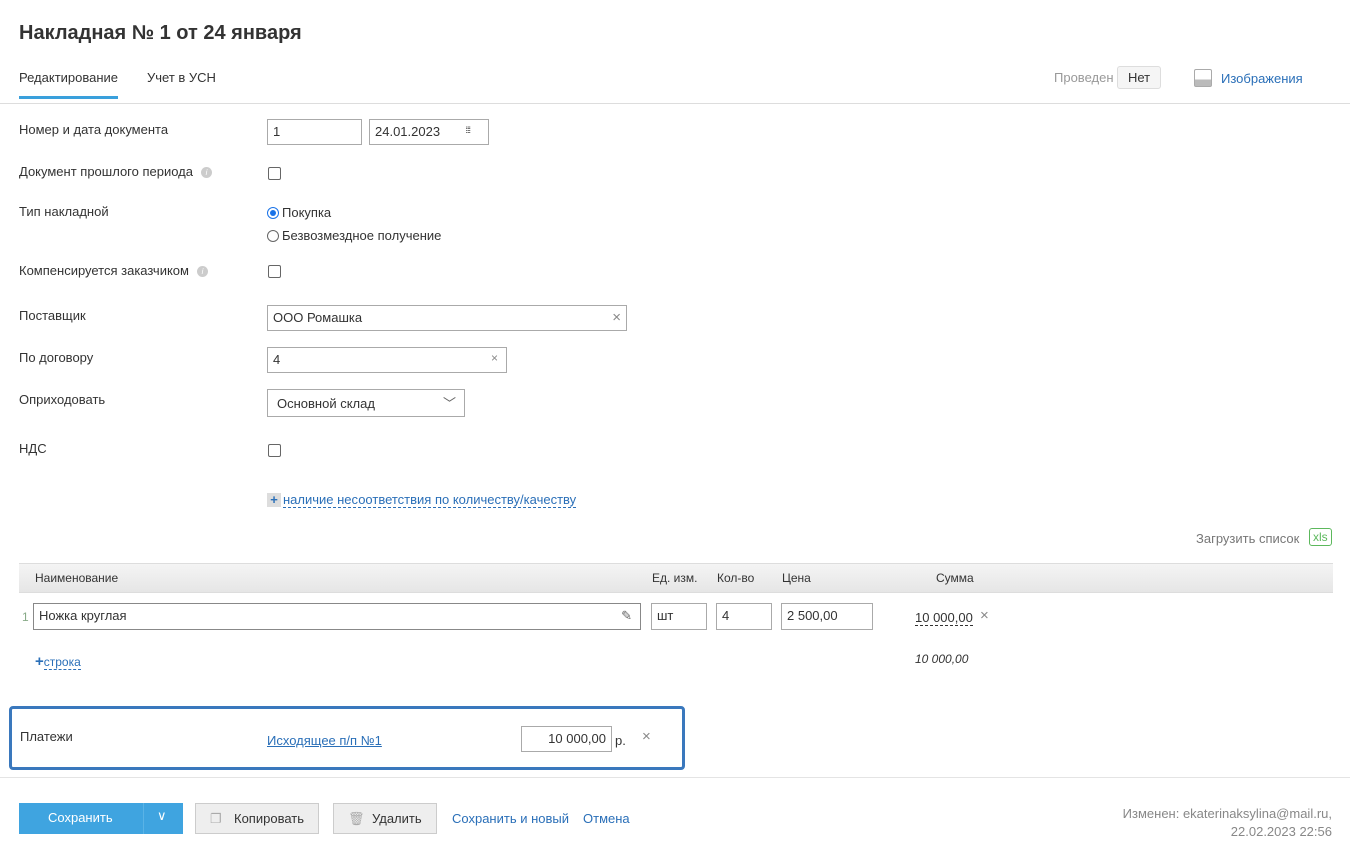  I want to click on posted-label: Проведен, so click(1084, 77).